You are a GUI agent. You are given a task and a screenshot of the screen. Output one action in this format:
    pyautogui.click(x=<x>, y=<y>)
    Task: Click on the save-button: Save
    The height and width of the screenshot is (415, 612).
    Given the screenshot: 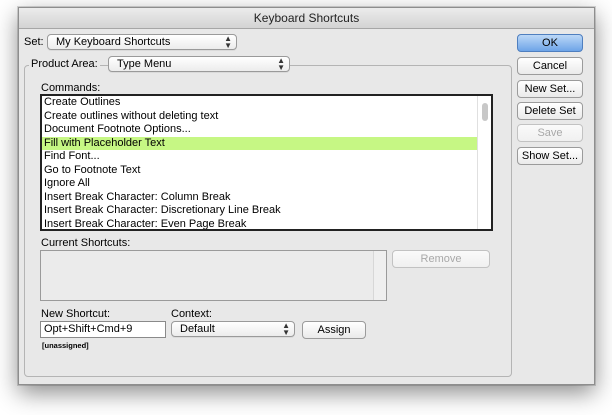 What is the action you would take?
    pyautogui.click(x=550, y=133)
    